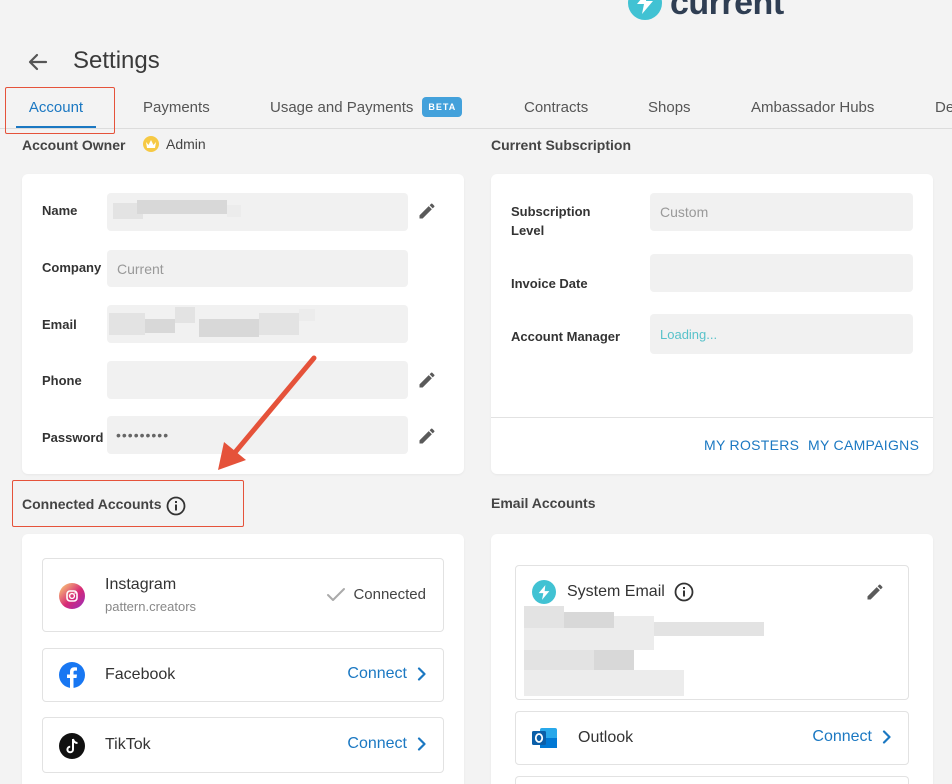 The width and height of the screenshot is (952, 784). I want to click on email-accounts-card: System Email Outlook Connect, so click(712, 659).